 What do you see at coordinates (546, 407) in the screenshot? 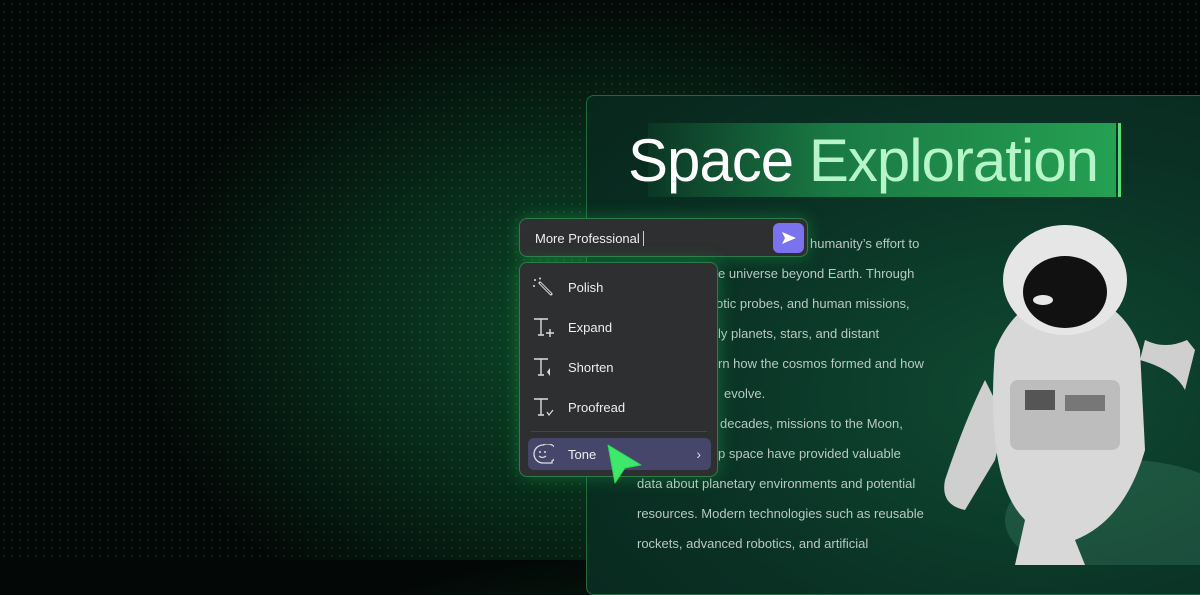
I see `text-proofread-icon` at bounding box center [546, 407].